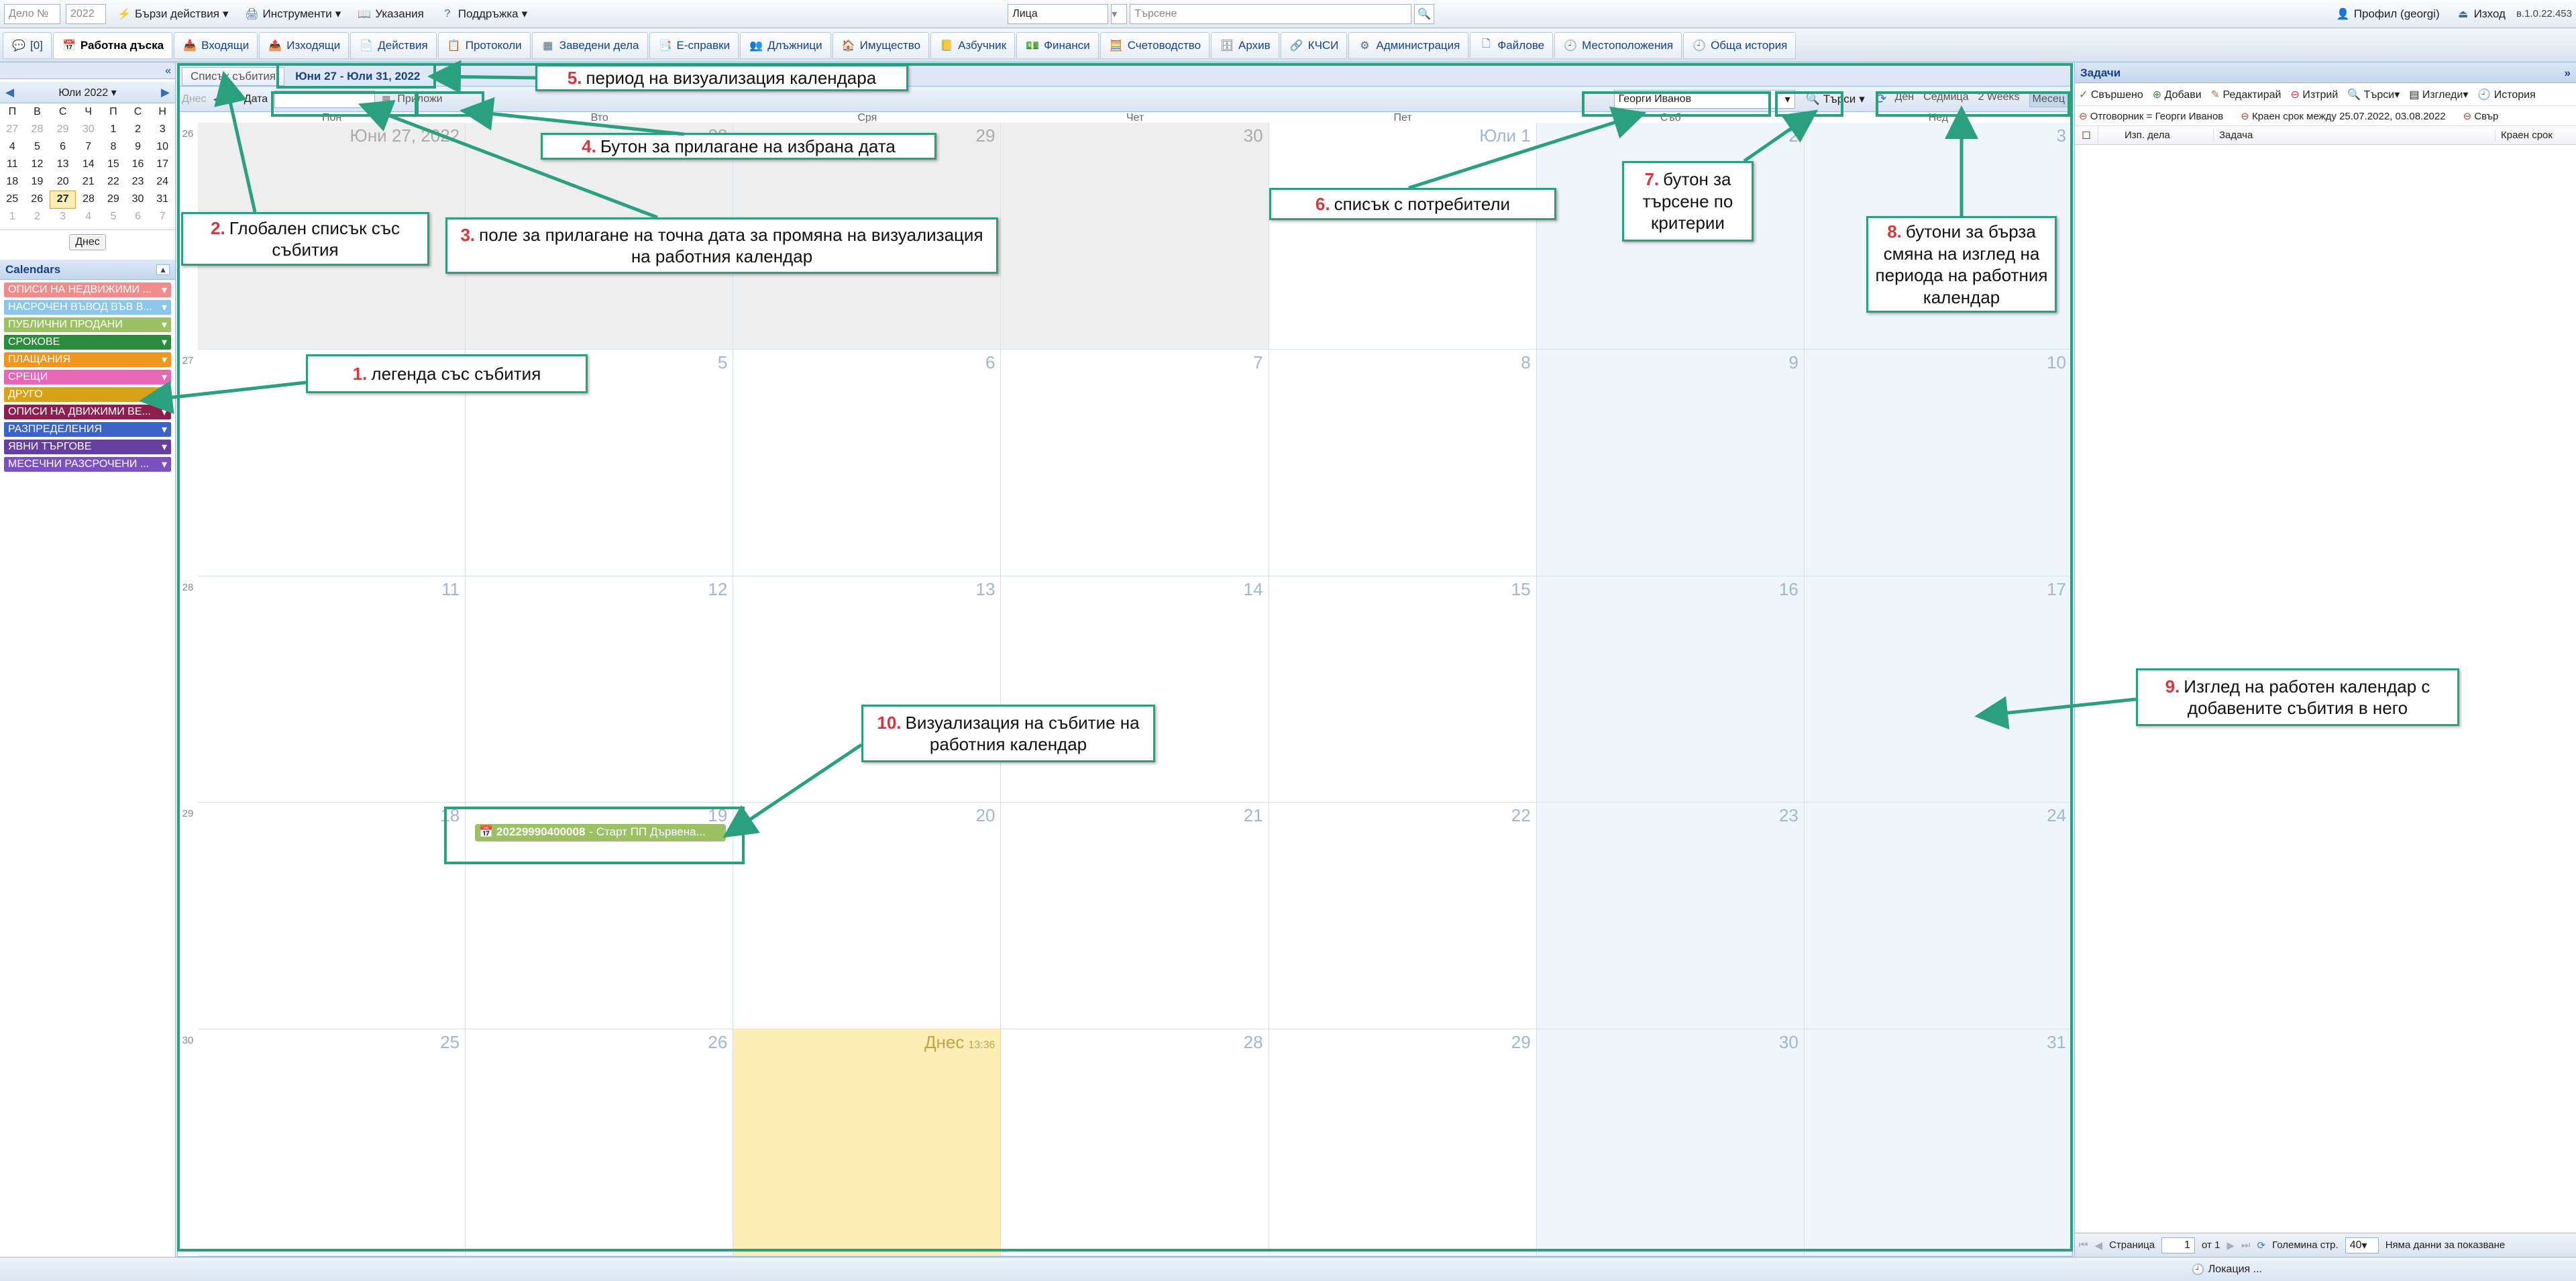 The width and height of the screenshot is (2576, 1281). What do you see at coordinates (390, 14) in the screenshot?
I see `instructions-button: 📖 Указания` at bounding box center [390, 14].